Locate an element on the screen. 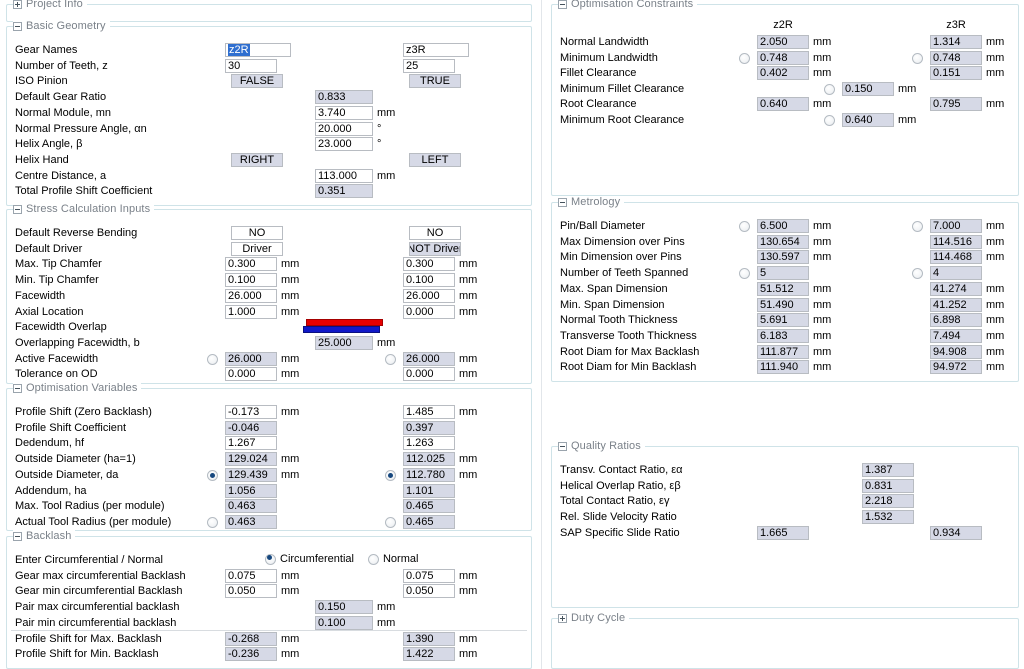 The image size is (1024, 669). field-mid-6: 23.000 is located at coordinates (344, 144).